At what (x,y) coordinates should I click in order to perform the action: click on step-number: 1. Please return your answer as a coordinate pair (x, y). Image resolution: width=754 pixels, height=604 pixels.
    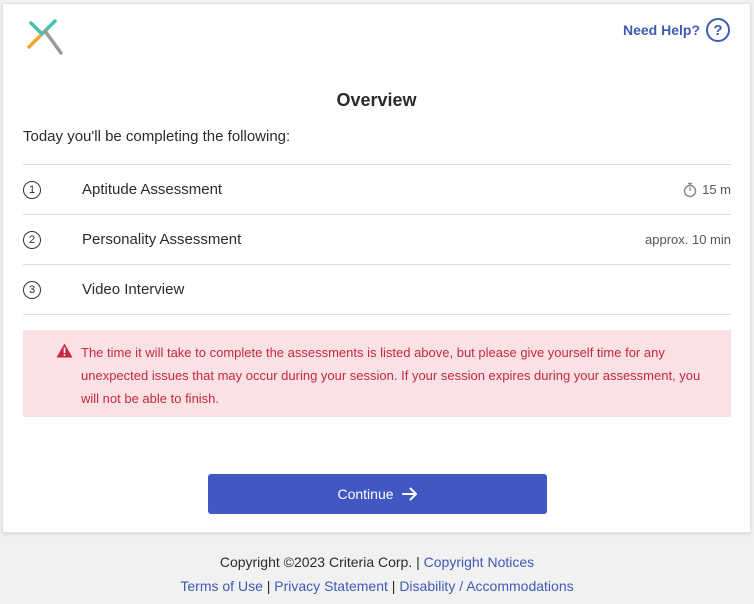
    Looking at the image, I should click on (32, 189).